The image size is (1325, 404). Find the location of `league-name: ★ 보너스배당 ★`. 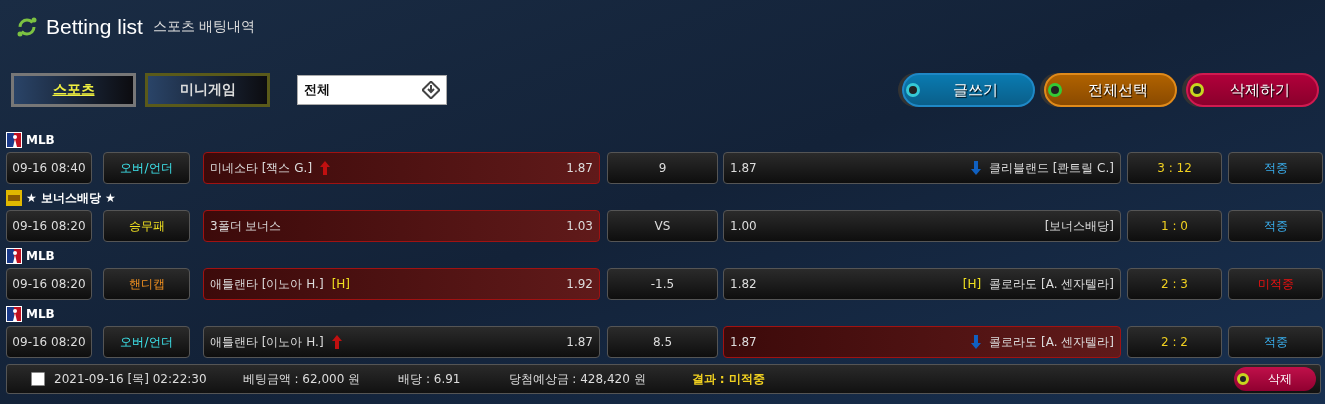

league-name: ★ 보너스배당 ★ is located at coordinates (71, 198).